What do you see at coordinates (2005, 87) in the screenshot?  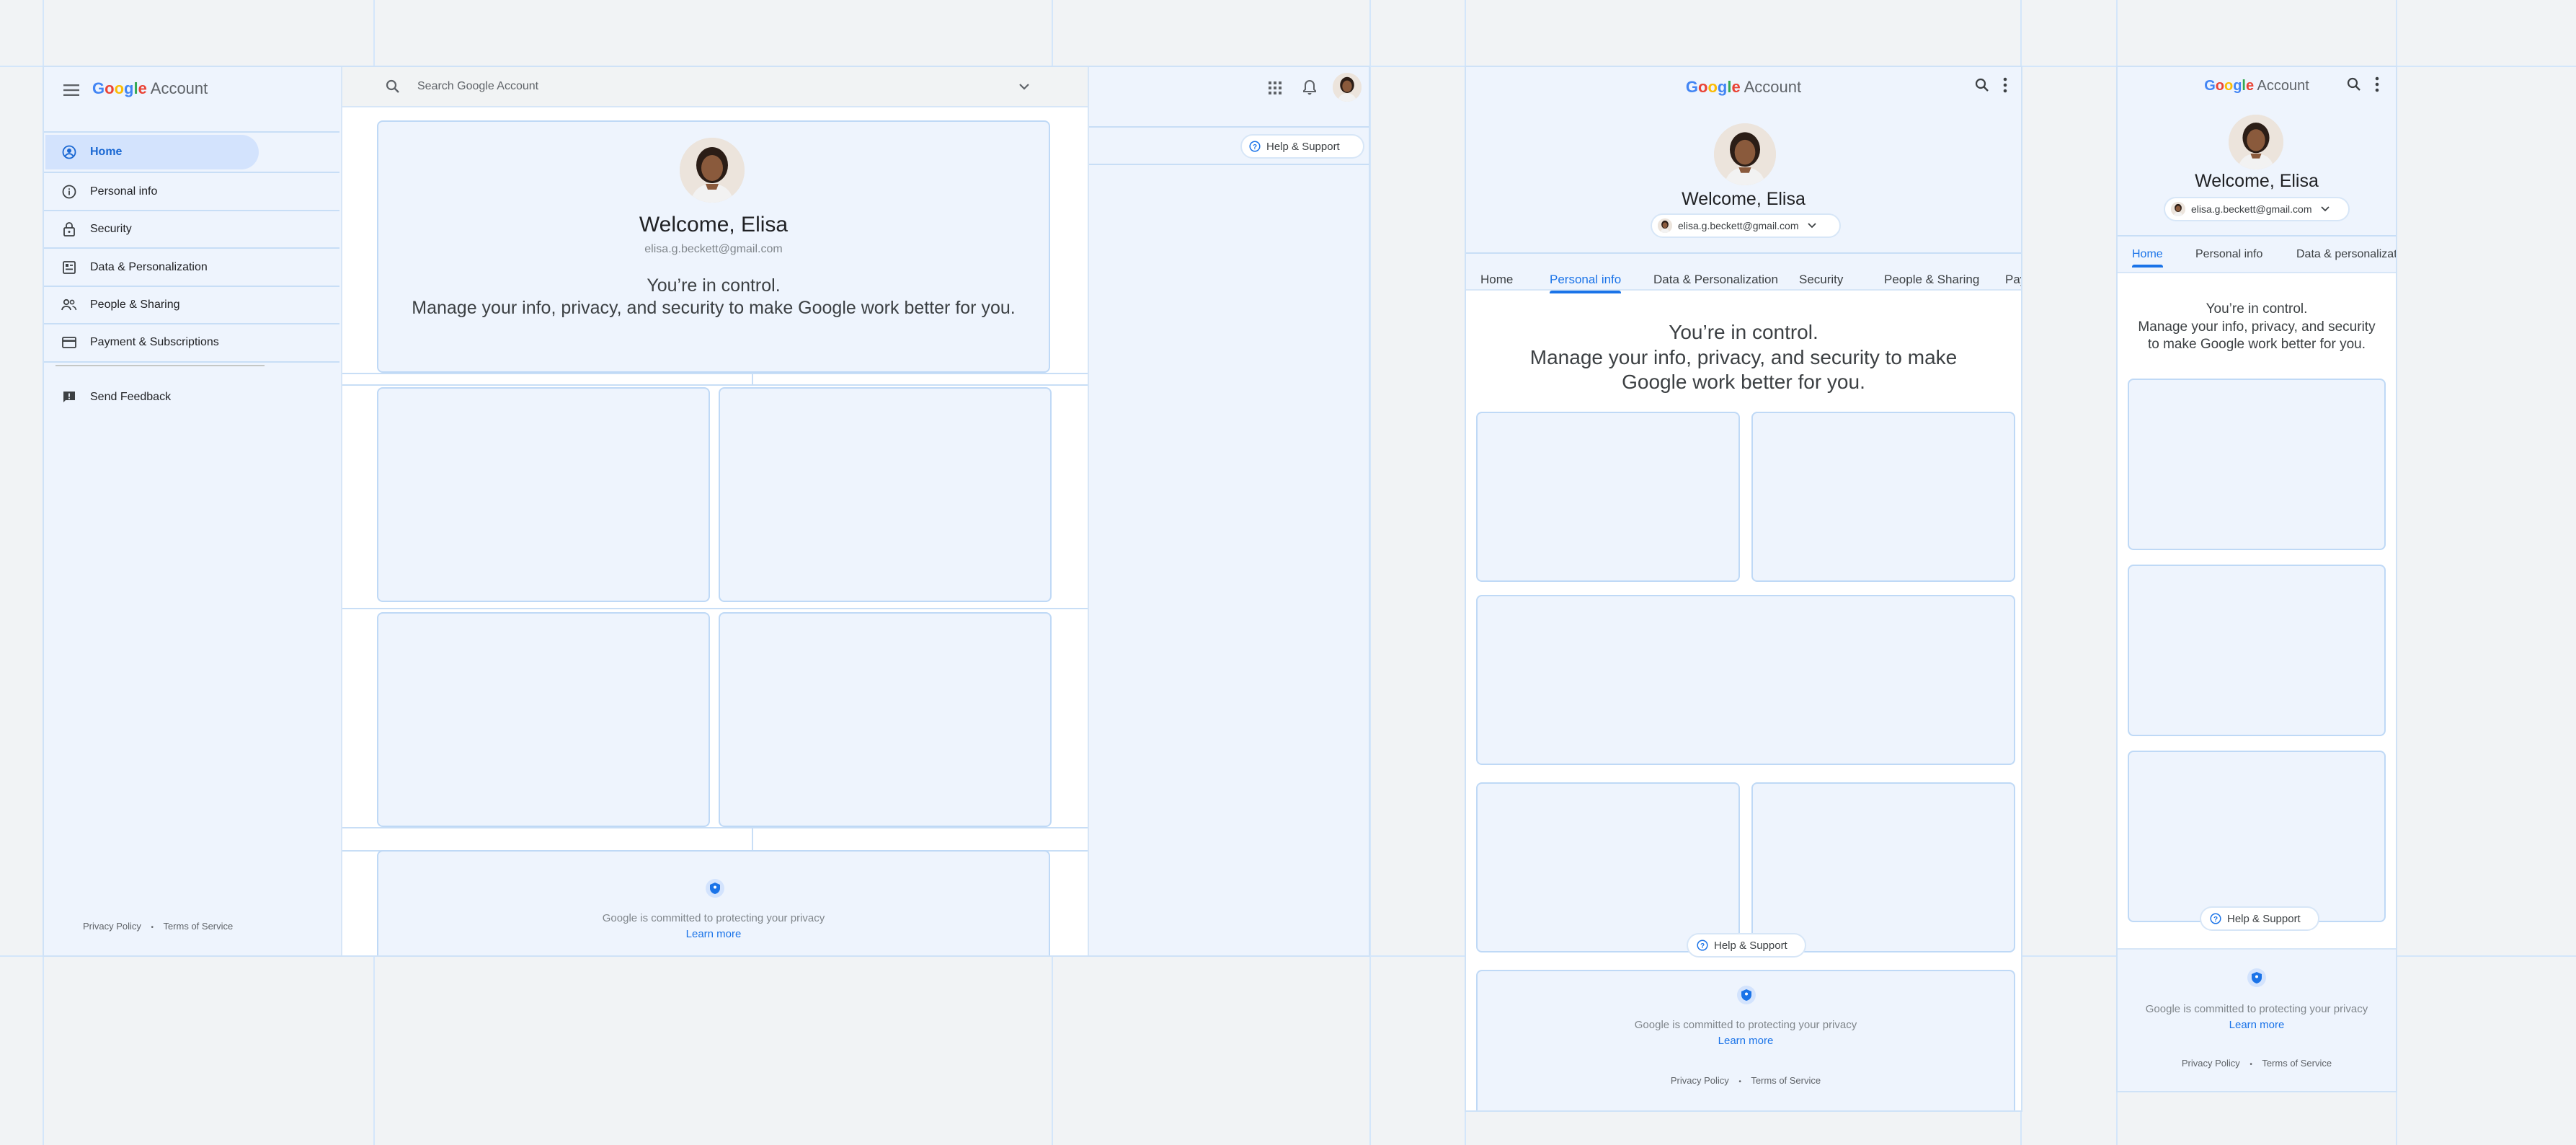 I see `more-options-icon` at bounding box center [2005, 87].